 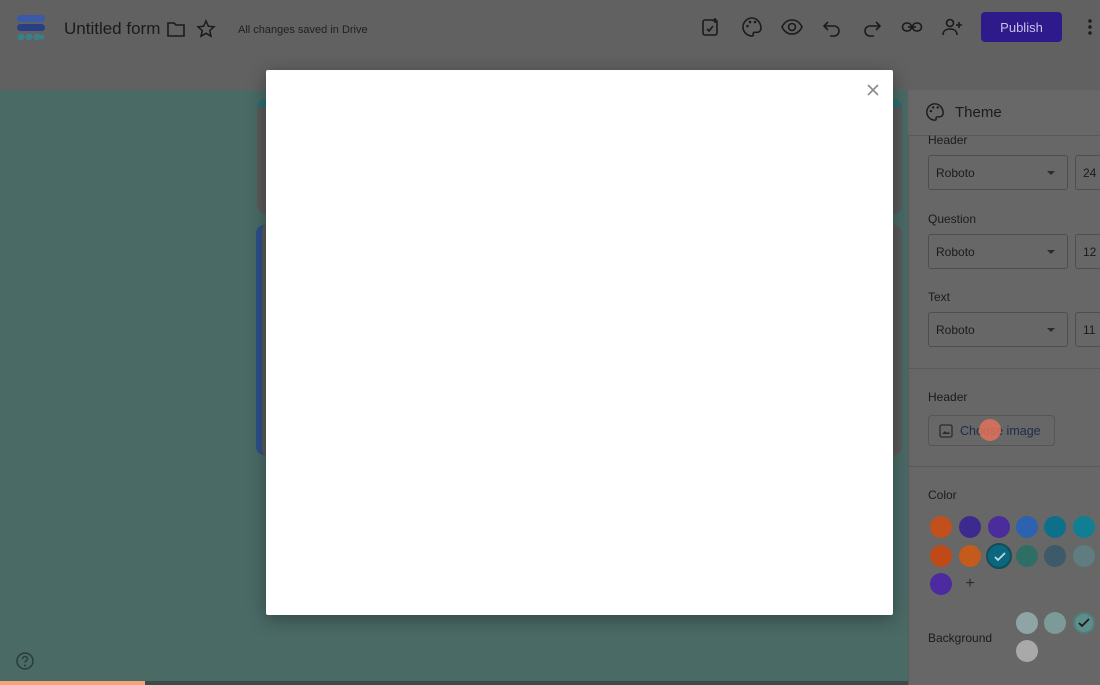 What do you see at coordinates (72, 683) in the screenshot?
I see `progress-bar` at bounding box center [72, 683].